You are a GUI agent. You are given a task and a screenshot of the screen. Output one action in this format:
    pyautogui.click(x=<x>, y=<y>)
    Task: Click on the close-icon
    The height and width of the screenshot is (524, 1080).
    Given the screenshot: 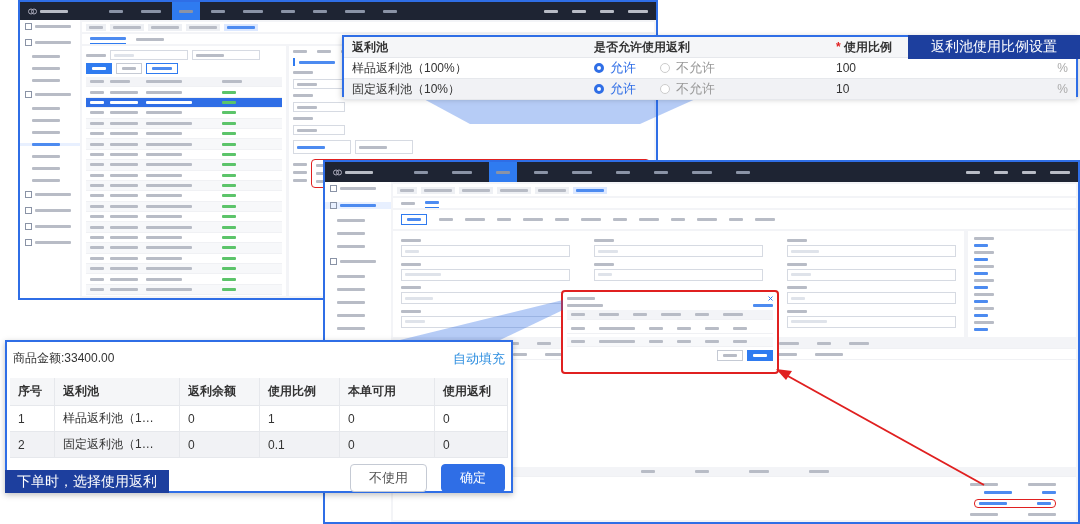 What is the action you would take?
    pyautogui.click(x=770, y=298)
    